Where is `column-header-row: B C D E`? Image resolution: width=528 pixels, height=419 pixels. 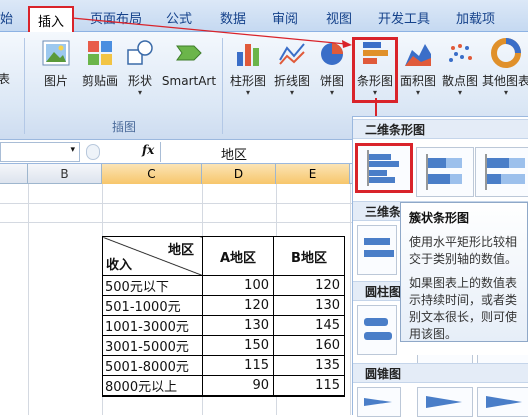 column-header-row: B C D E is located at coordinates (176, 174).